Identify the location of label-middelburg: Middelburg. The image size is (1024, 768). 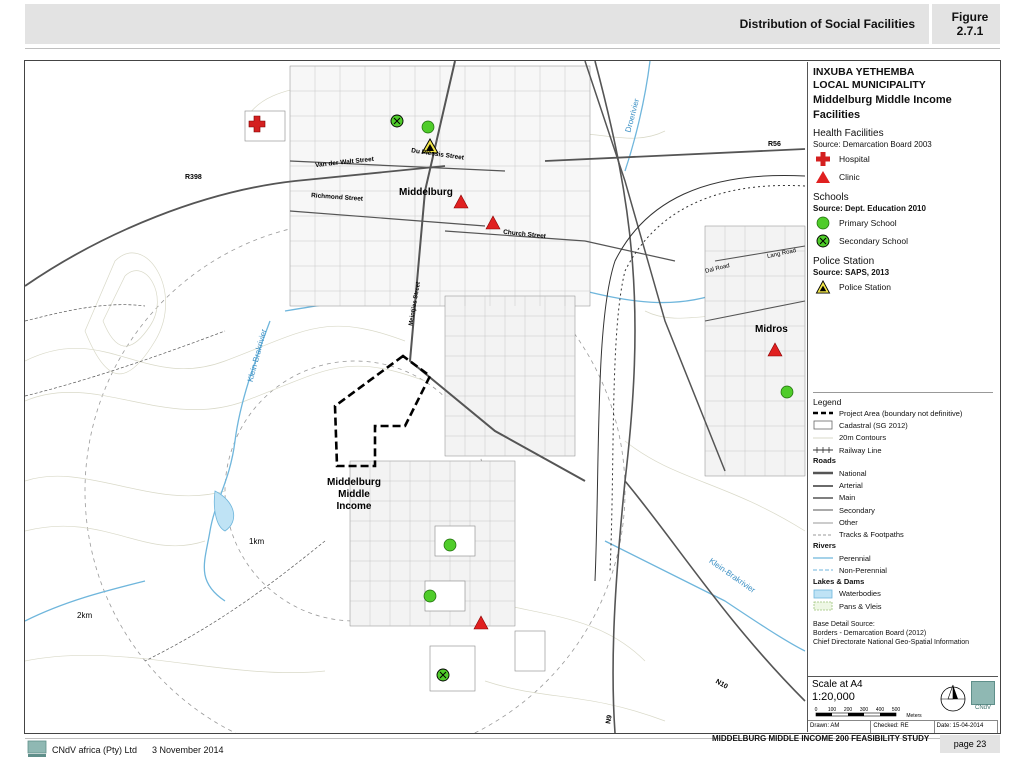
(426, 192).